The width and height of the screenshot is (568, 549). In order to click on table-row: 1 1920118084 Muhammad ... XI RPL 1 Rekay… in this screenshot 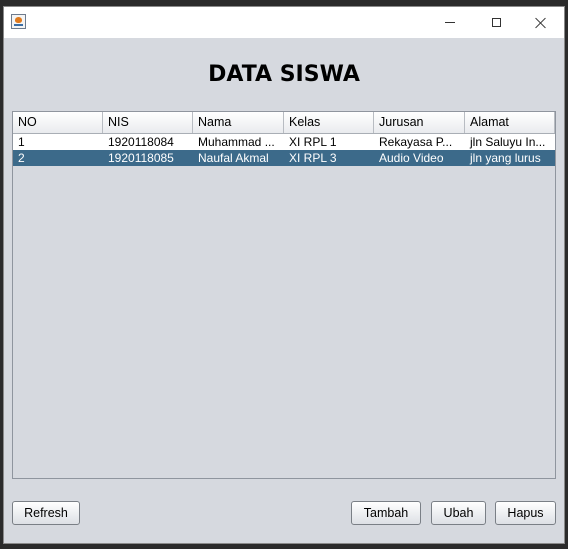, I will do `click(284, 142)`.